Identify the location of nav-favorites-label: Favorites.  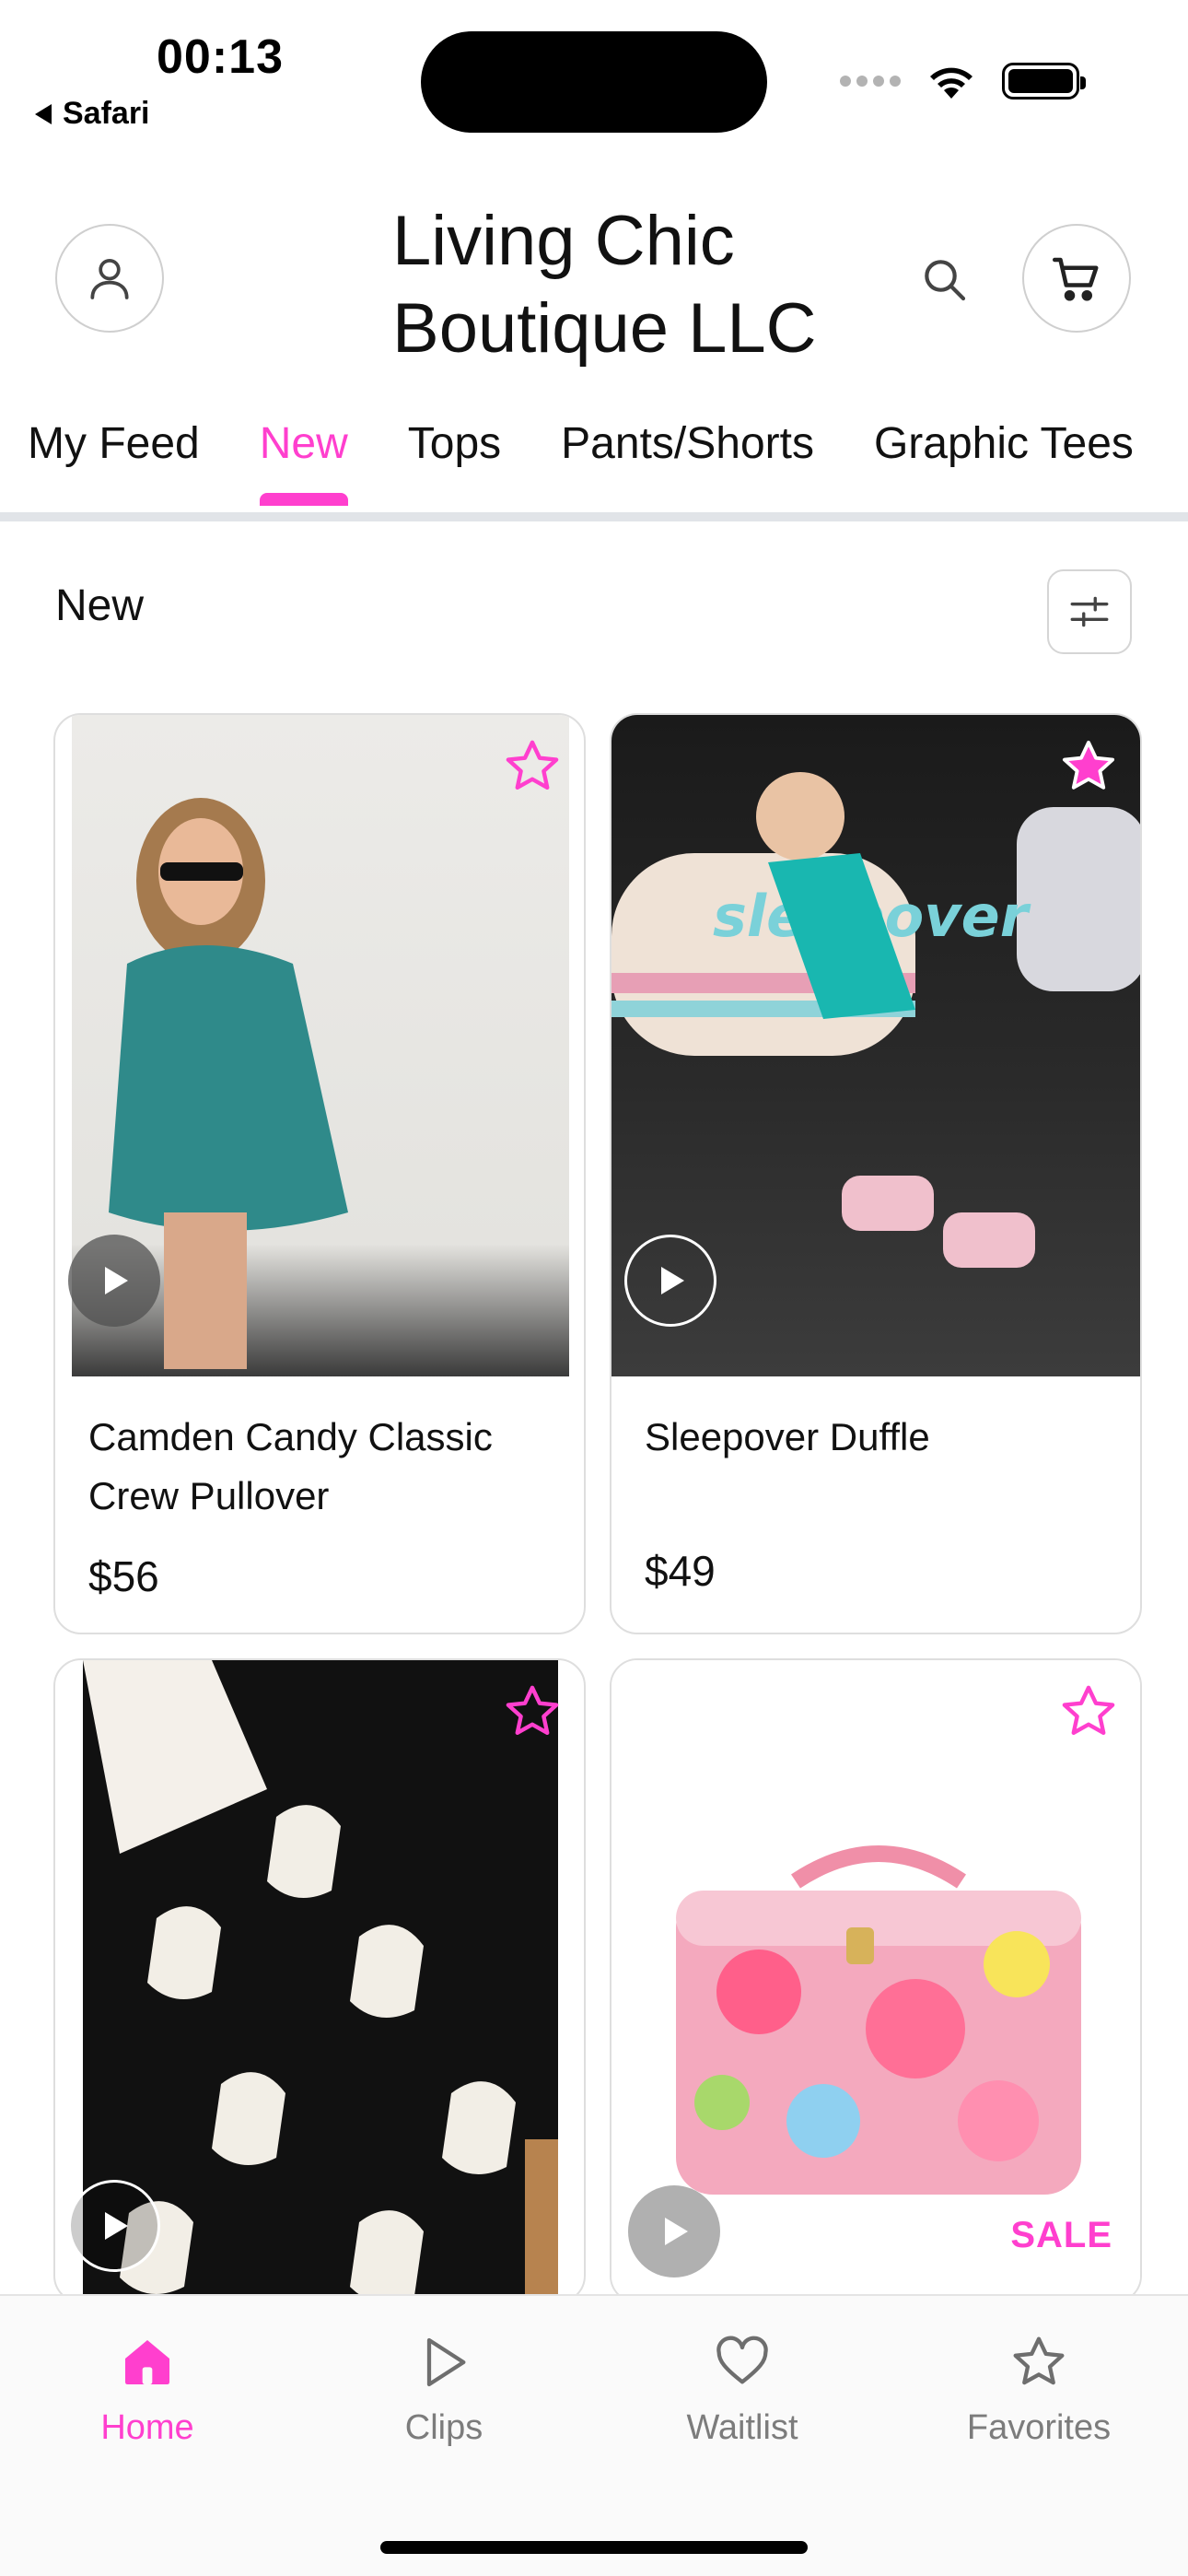
(1039, 2427).